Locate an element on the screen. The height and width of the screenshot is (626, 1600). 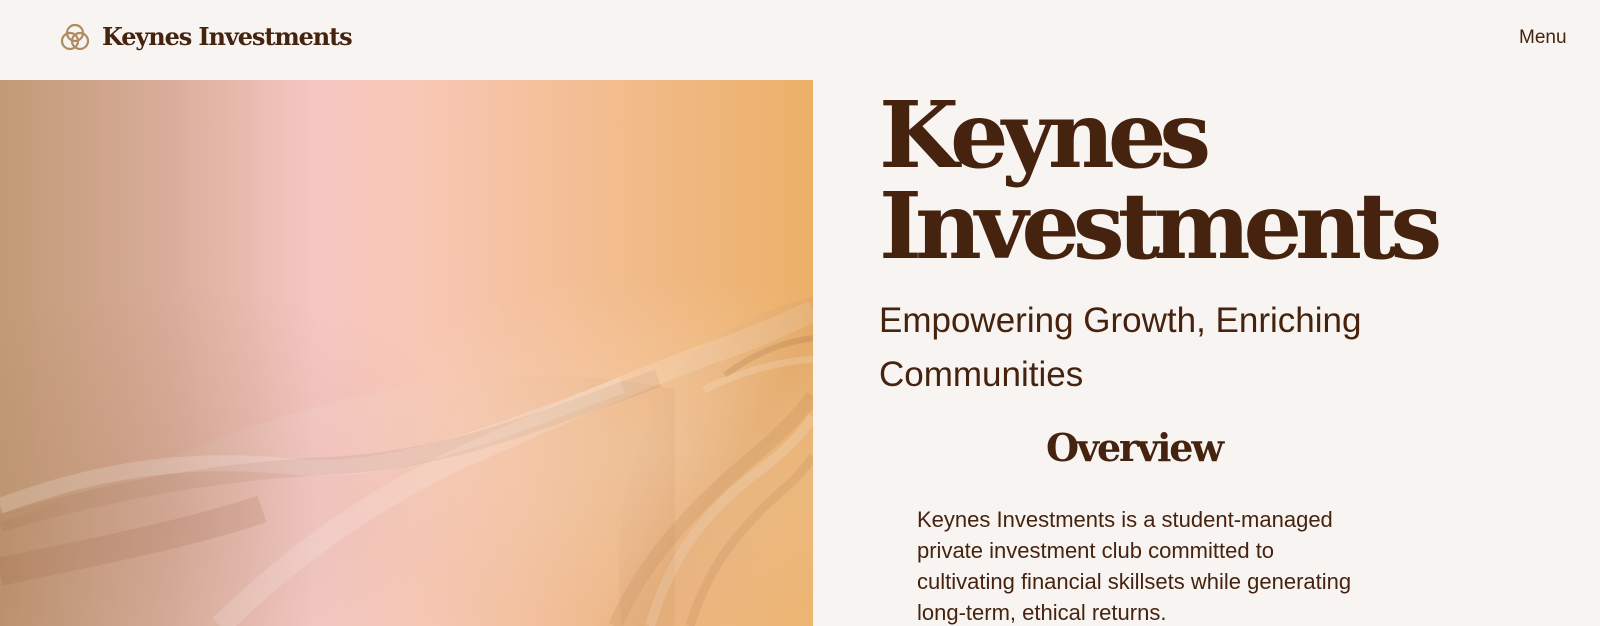
hero-title: Keynes Investments is located at coordinates (1160, 180).